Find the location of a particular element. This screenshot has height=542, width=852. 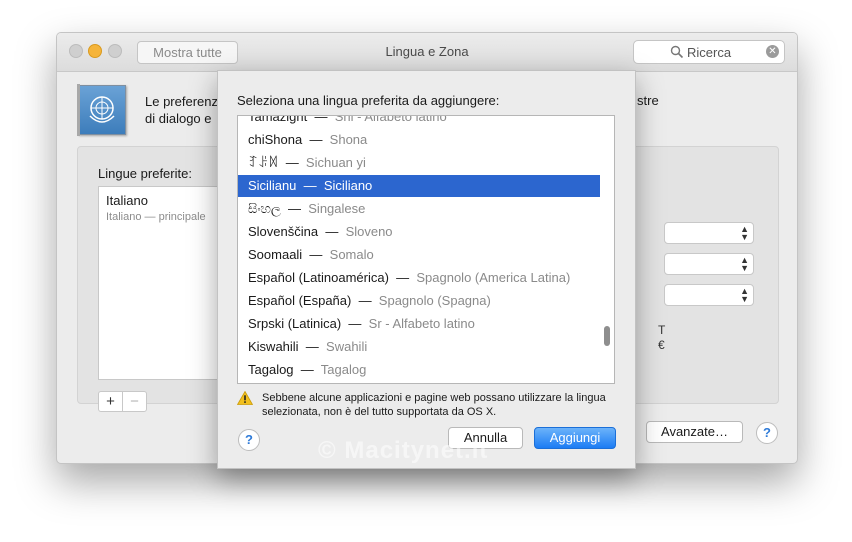

language-native-name: Español (España) is located at coordinates (300, 300).